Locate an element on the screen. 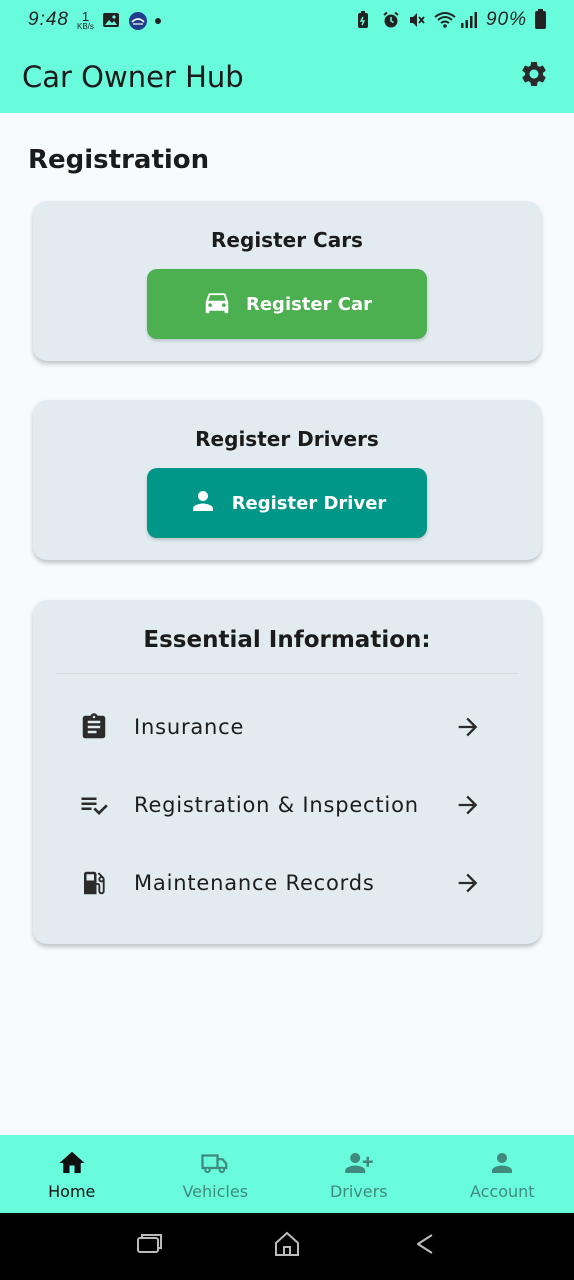 This screenshot has width=574, height=1280. bottom-navigation: Home Vehicles Drivers Account is located at coordinates (287, 1174).